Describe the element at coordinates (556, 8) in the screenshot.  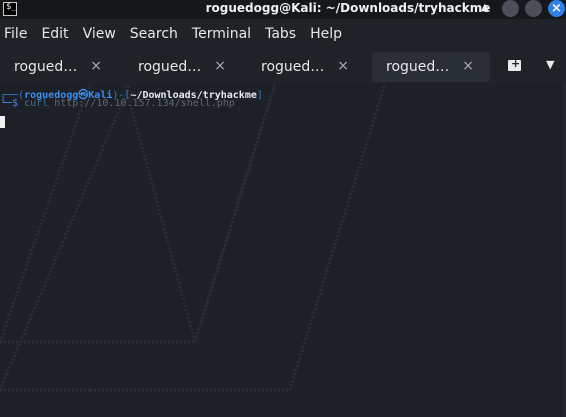
I see `close-window-button: ×` at that location.